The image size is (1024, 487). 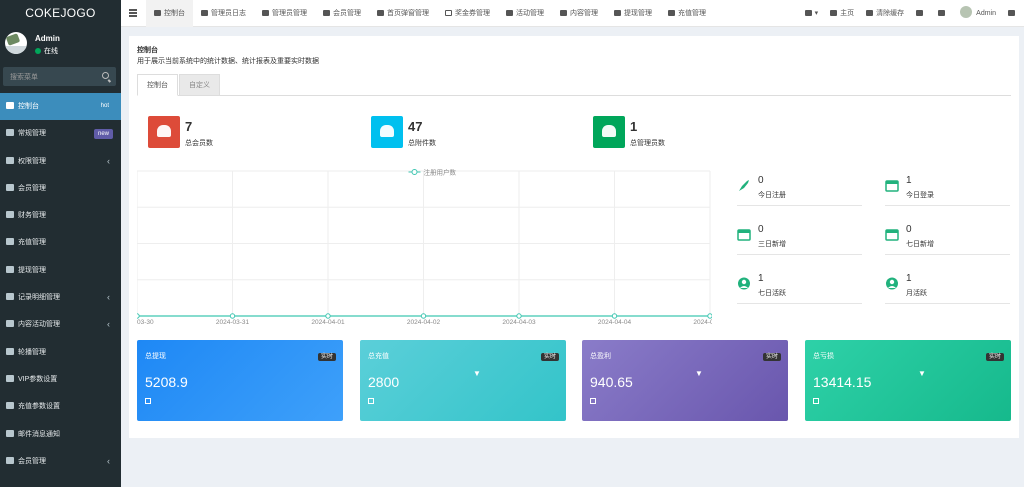 I want to click on stat-label: 总管理员数, so click(x=647, y=143).